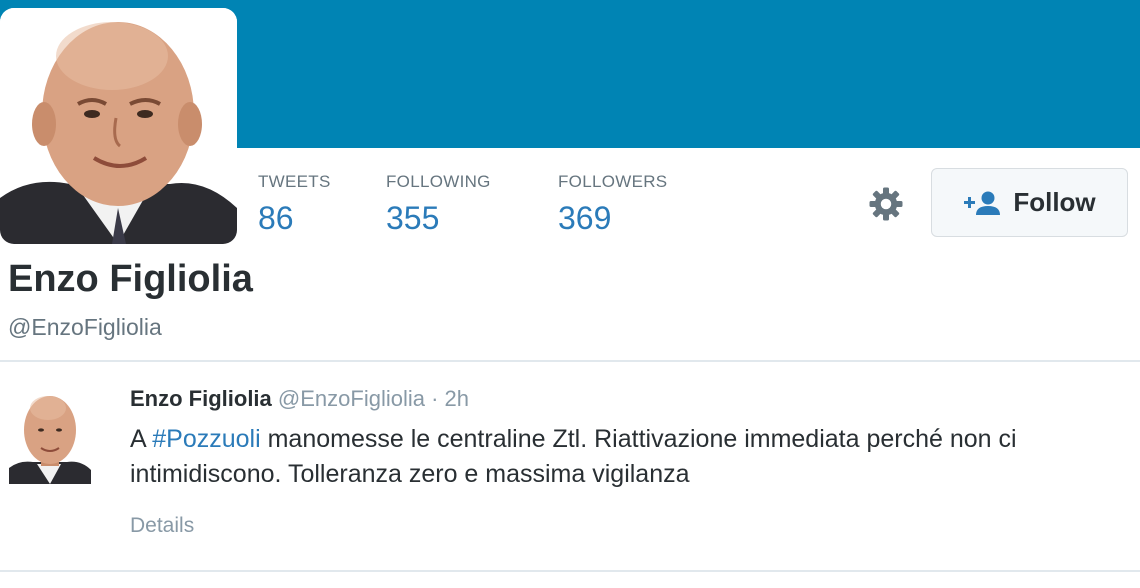 This screenshot has height=588, width=1140. Describe the element at coordinates (585, 218) in the screenshot. I see `stat-followers-value: 369` at that location.